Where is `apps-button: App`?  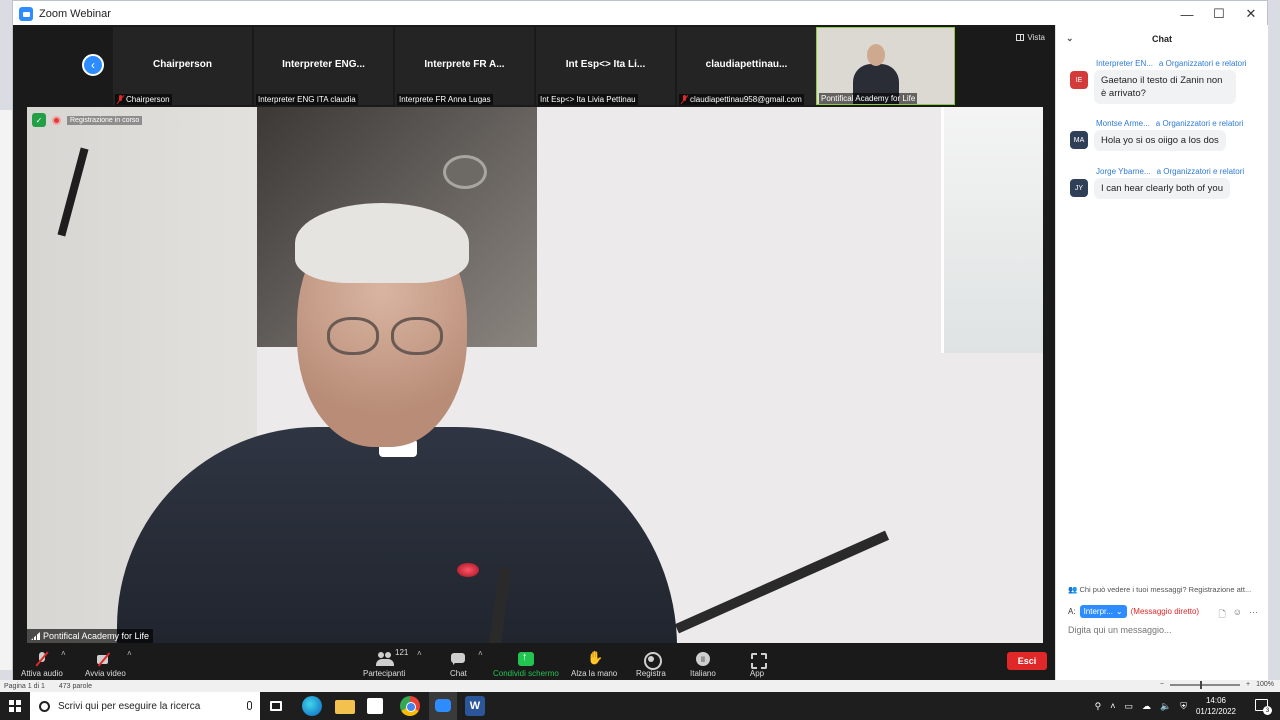
apps-button: App is located at coordinates (758, 662).